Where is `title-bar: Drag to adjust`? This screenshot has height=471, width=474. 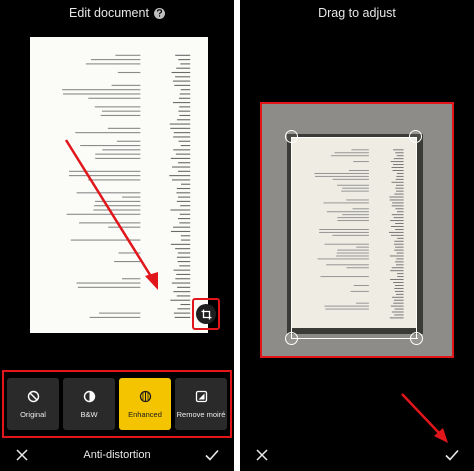 title-bar: Drag to adjust is located at coordinates (357, 13).